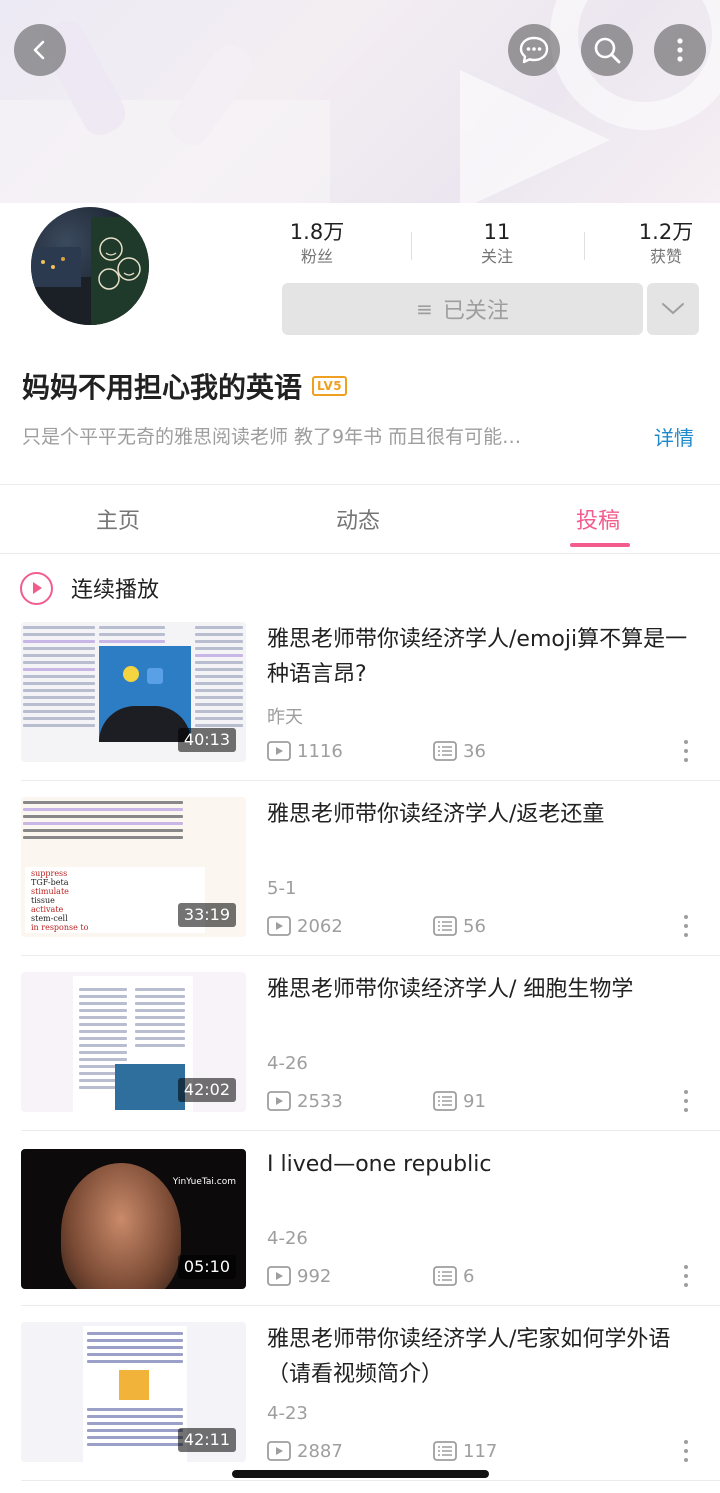  I want to click on avatar, so click(90, 266).